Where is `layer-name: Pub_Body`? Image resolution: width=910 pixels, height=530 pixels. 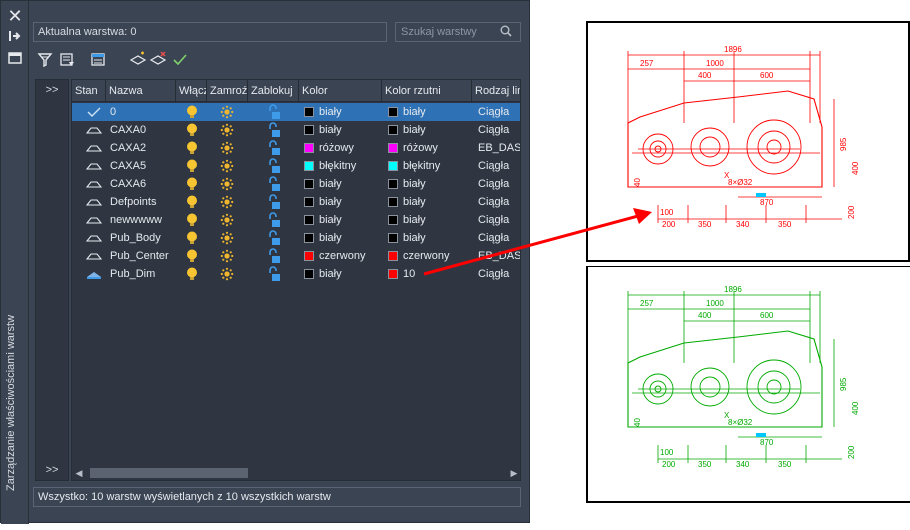
layer-name: Pub_Body is located at coordinates (143, 238).